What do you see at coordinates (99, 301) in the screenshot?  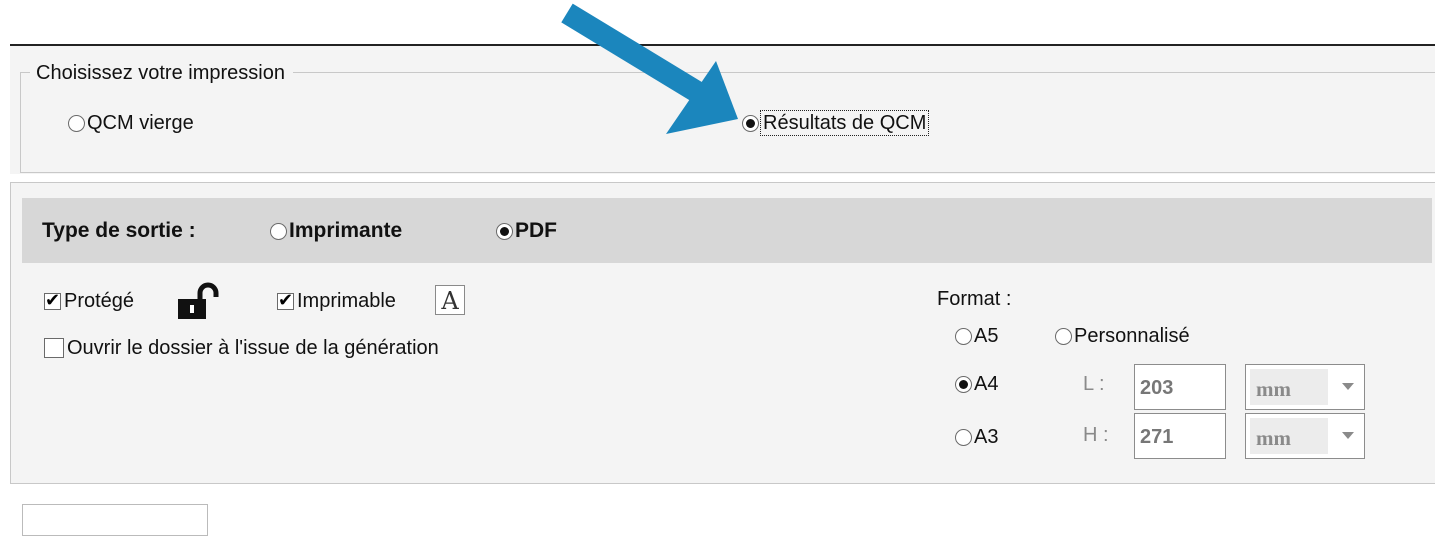 I see `checkbox-protected-label: Protégé` at bounding box center [99, 301].